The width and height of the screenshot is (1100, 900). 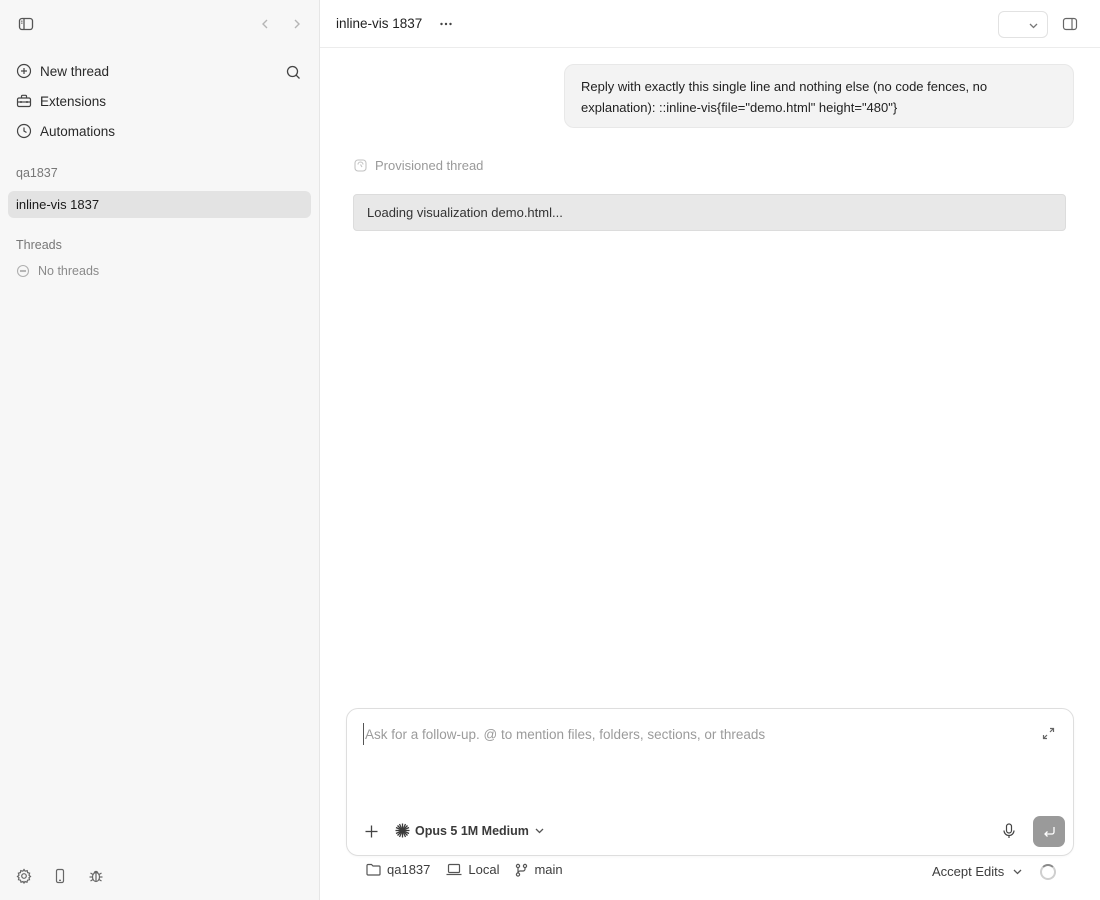 I want to click on edit-mode-label: Accept Edits, so click(x=968, y=871).